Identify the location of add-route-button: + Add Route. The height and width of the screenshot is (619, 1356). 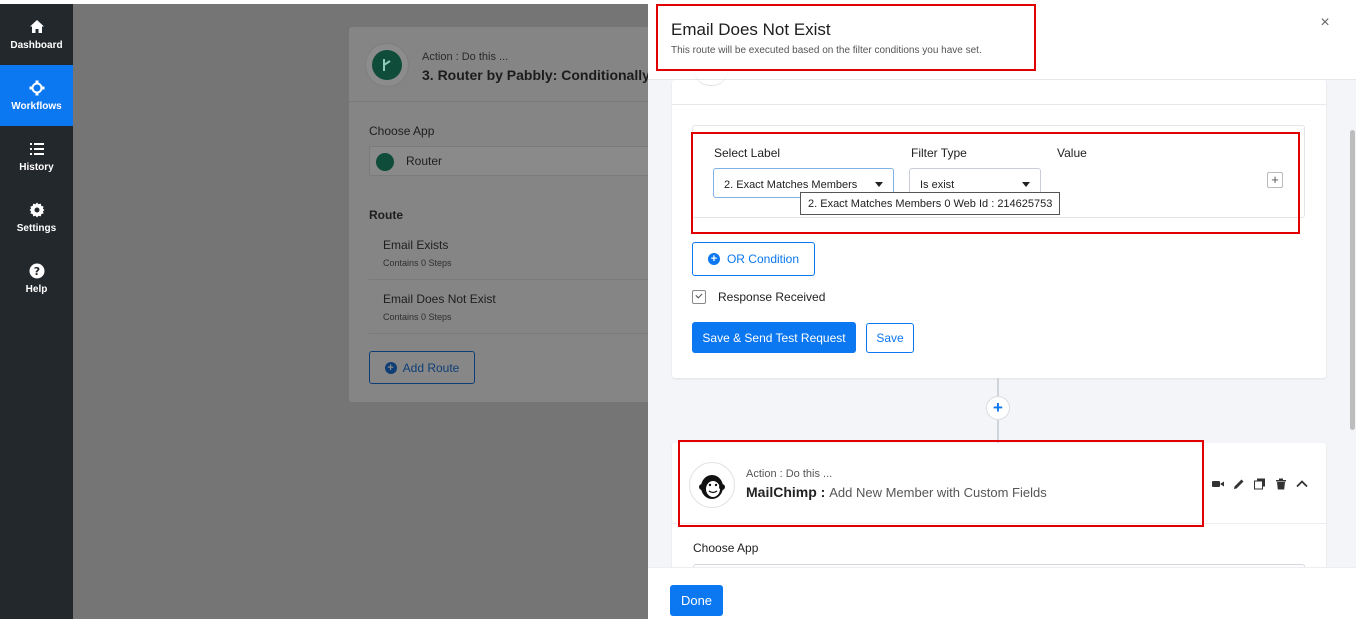
(422, 367).